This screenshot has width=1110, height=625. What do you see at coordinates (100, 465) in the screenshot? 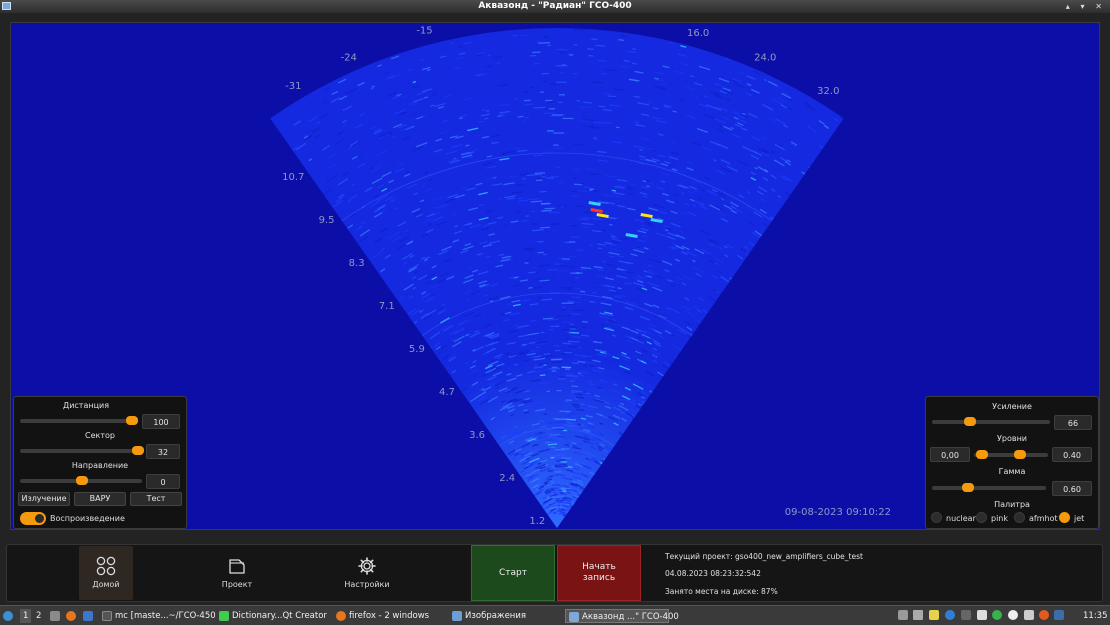
I see `direction-label: Направление` at bounding box center [100, 465].